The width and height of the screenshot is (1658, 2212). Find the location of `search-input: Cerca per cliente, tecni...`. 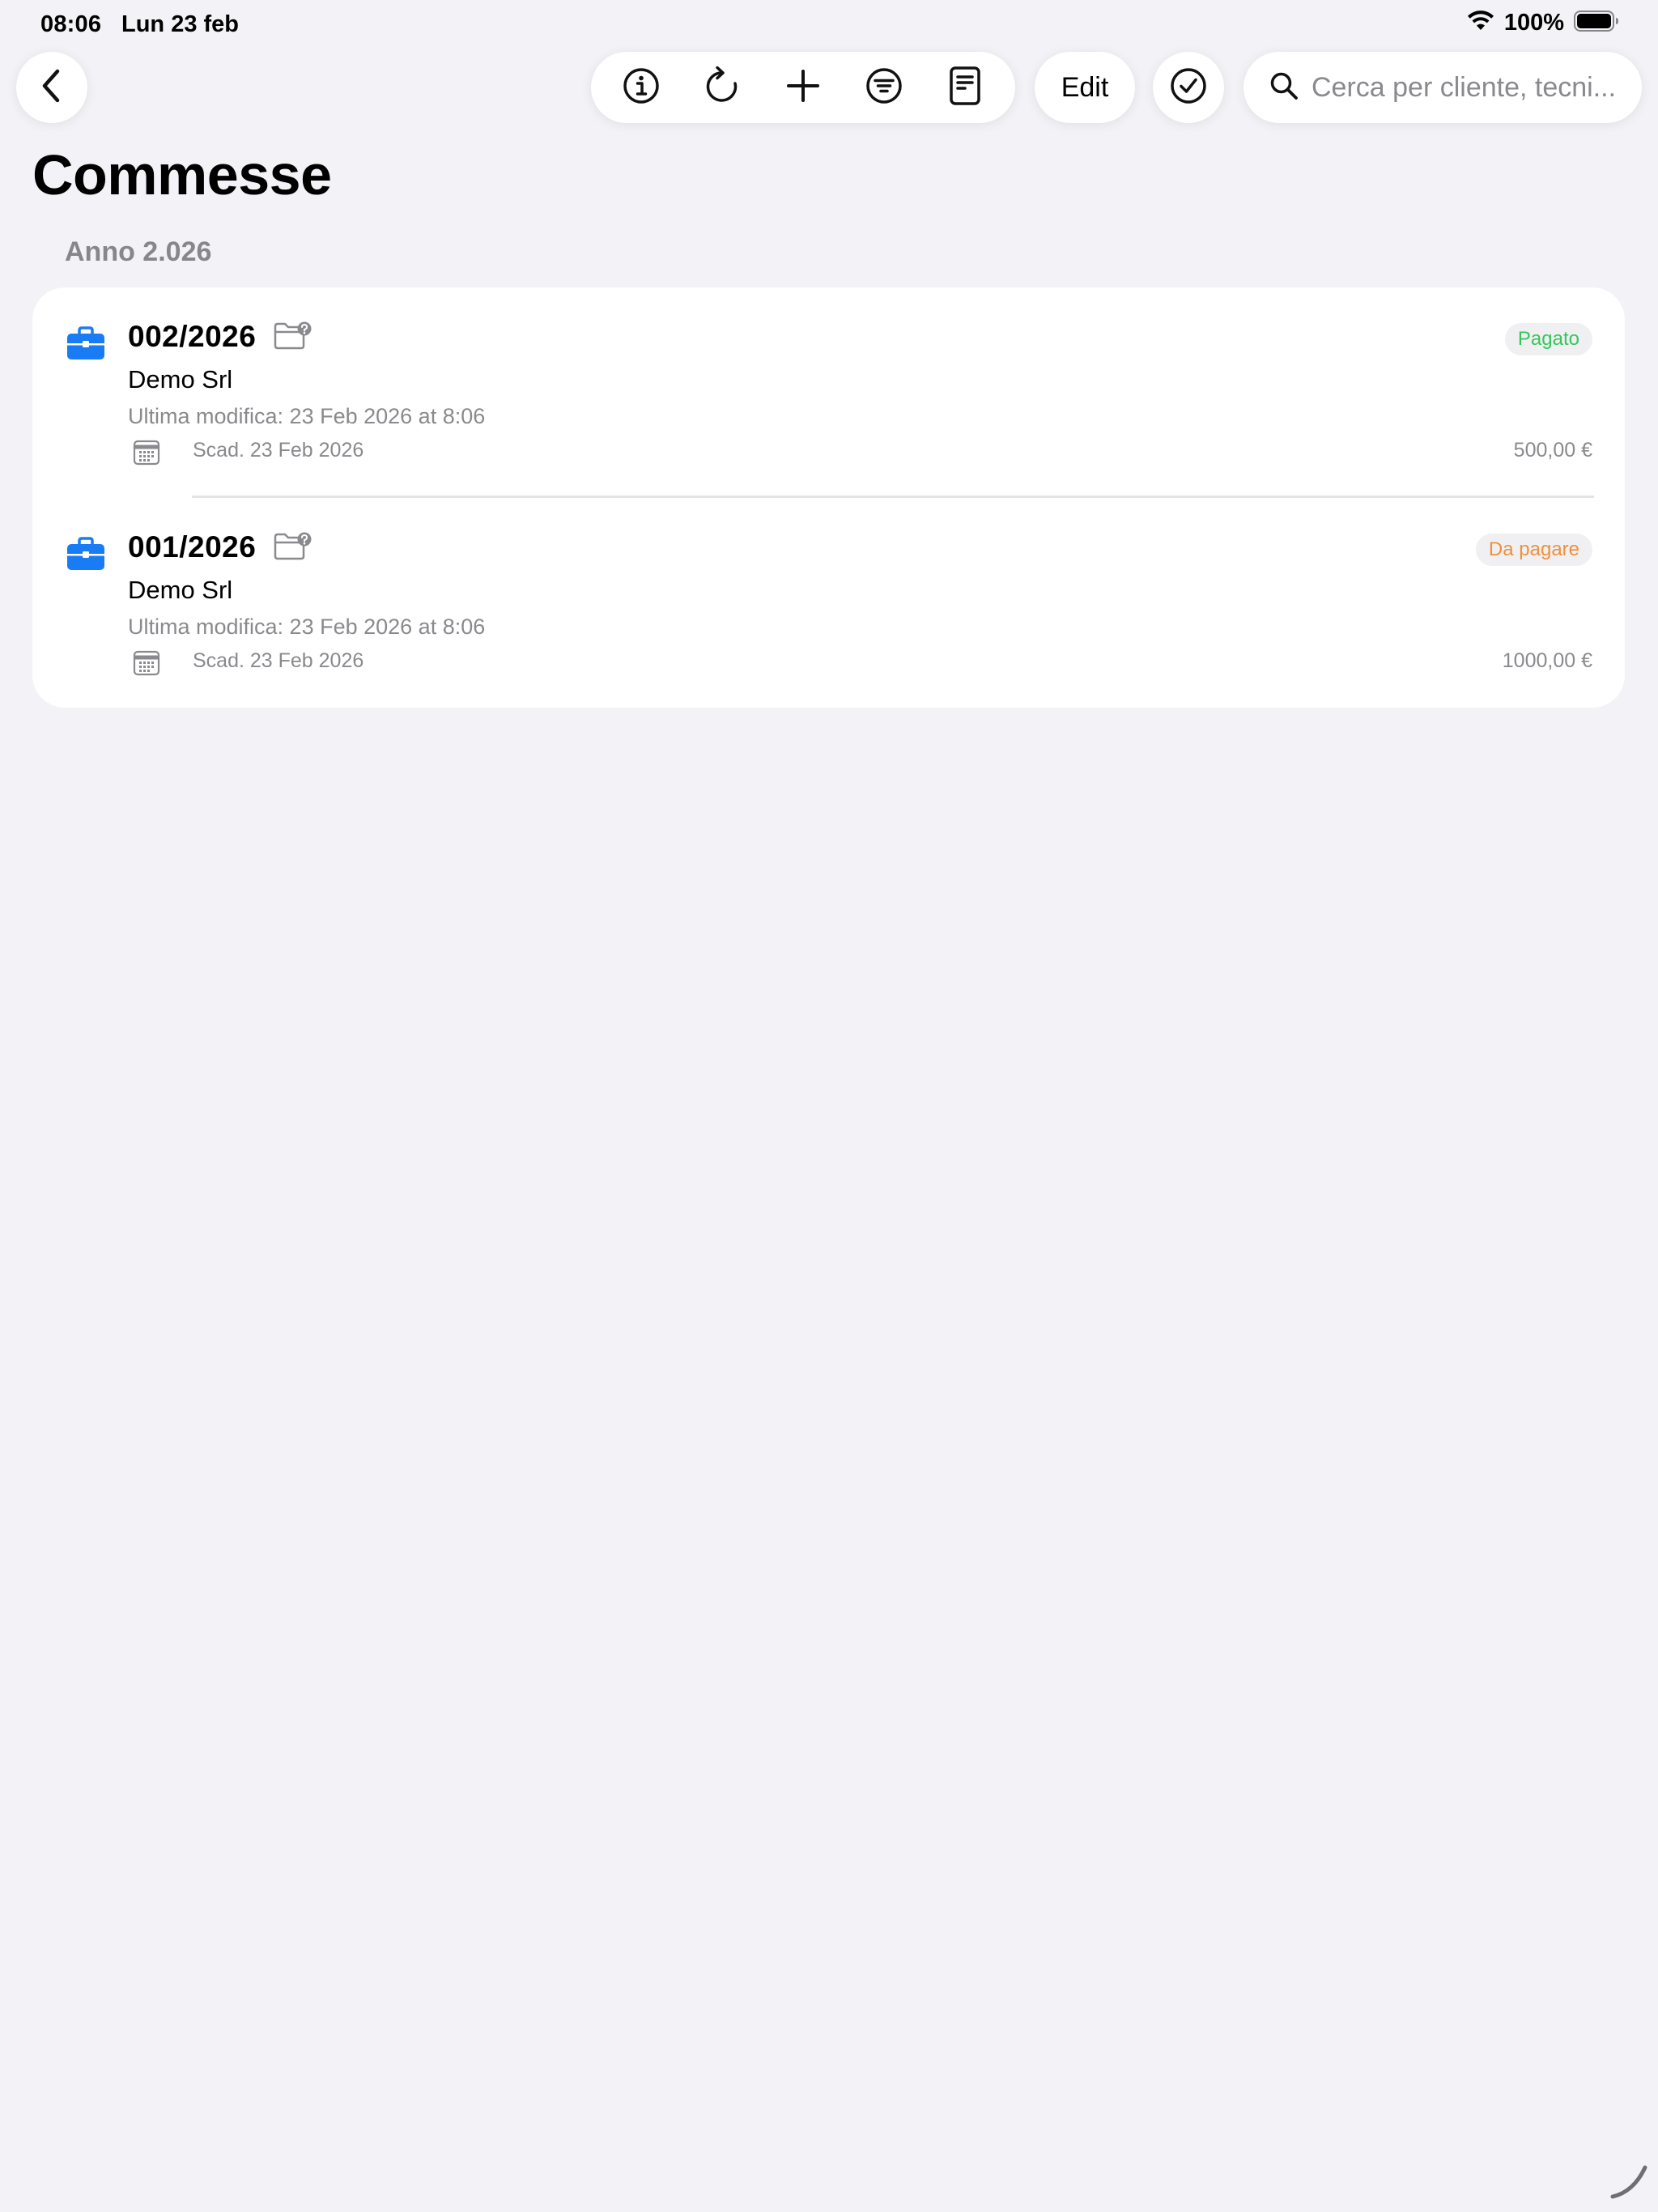

search-input: Cerca per cliente, tecni... is located at coordinates (1443, 87).